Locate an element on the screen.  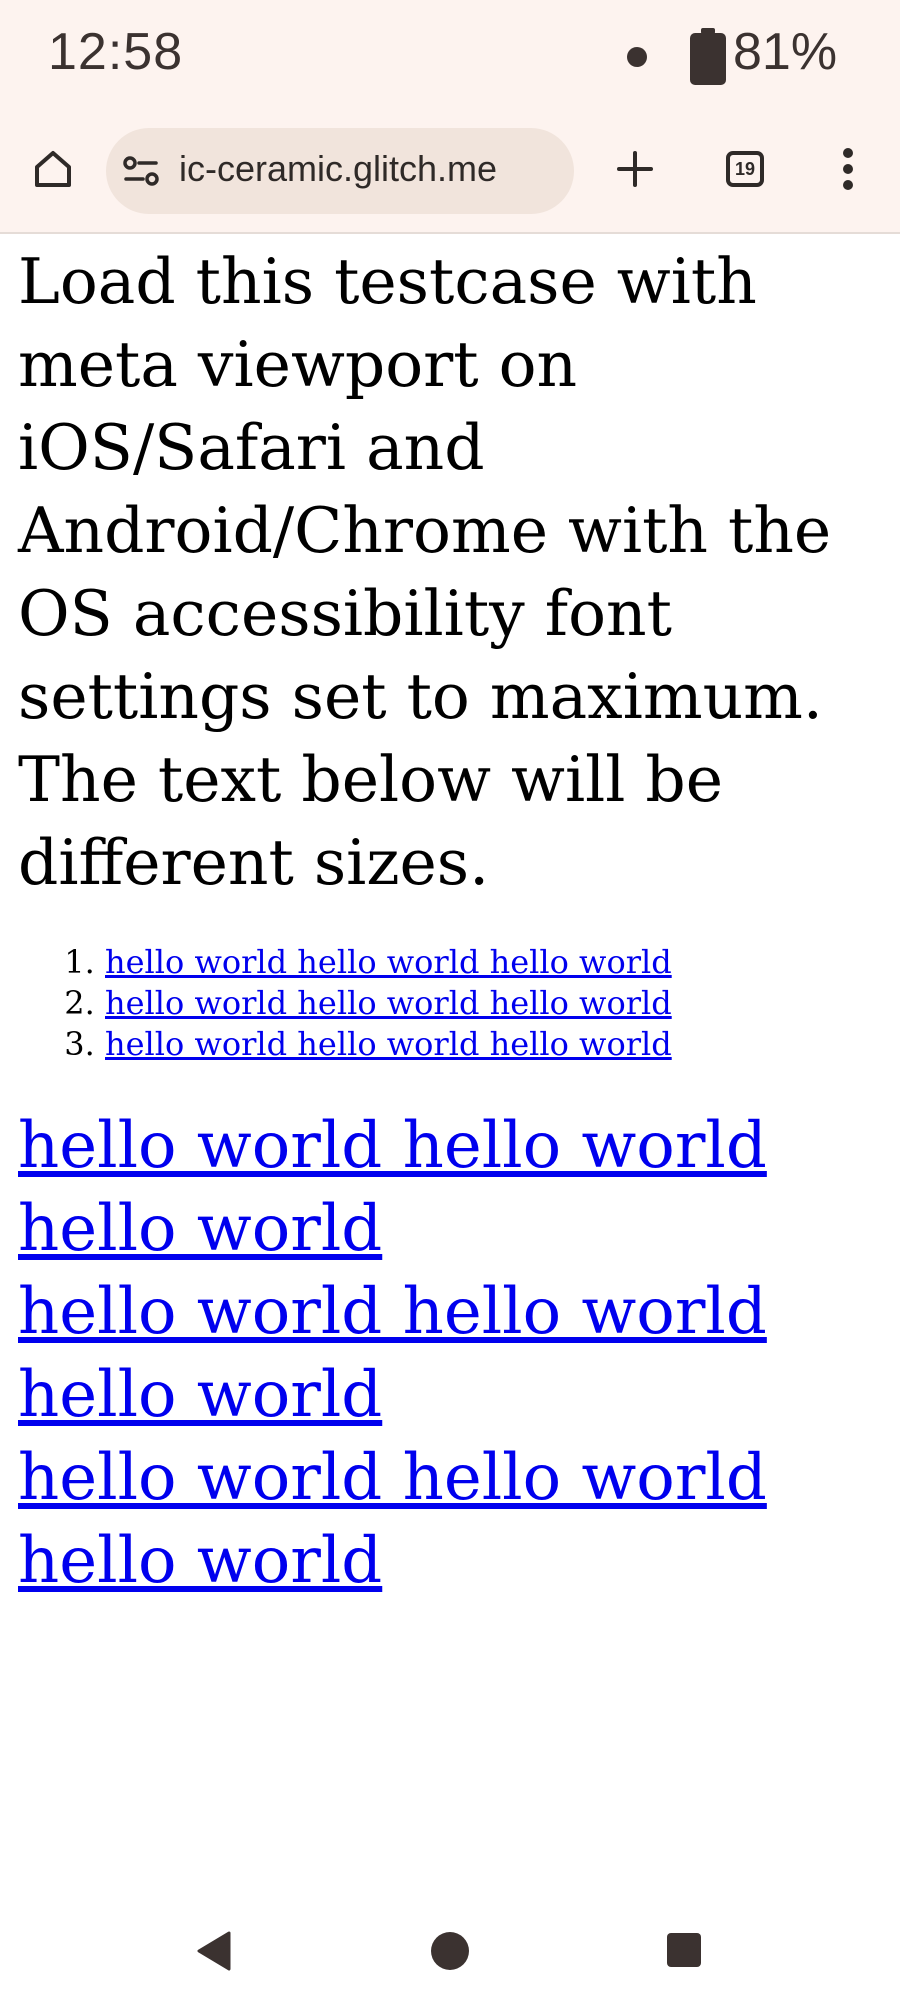
home-button is located at coordinates (53, 169).